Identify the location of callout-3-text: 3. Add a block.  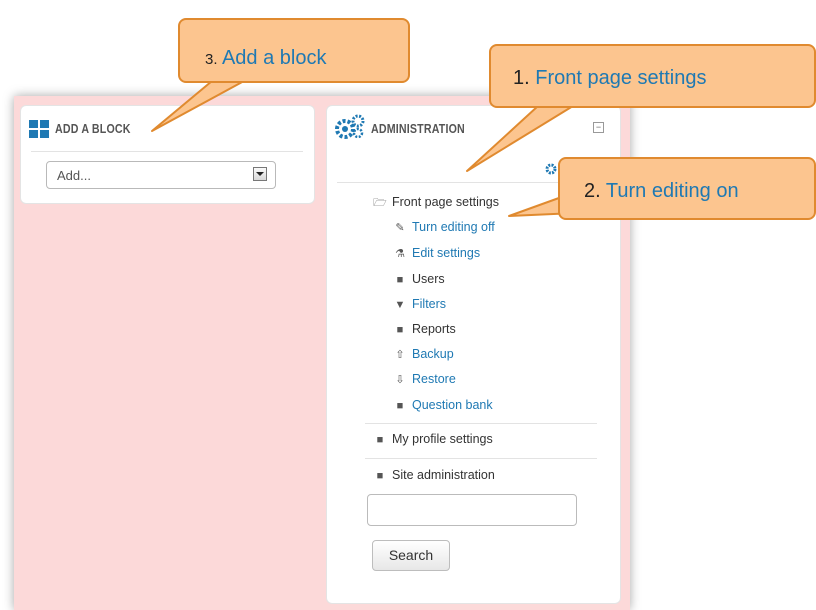
(265, 58).